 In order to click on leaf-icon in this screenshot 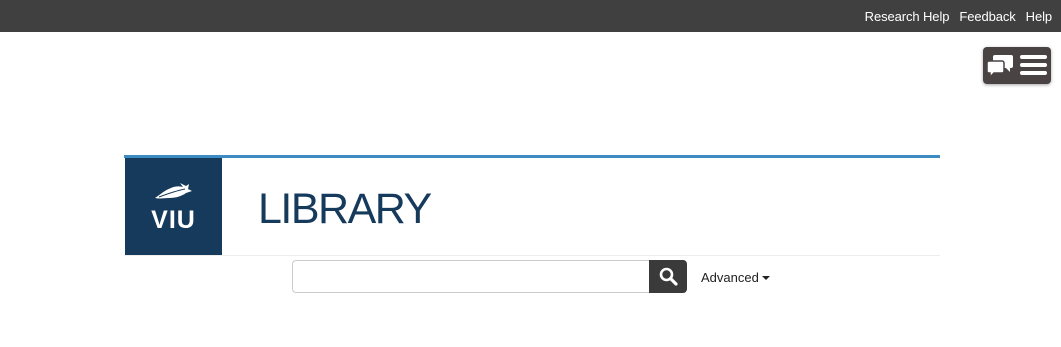, I will do `click(173, 191)`.